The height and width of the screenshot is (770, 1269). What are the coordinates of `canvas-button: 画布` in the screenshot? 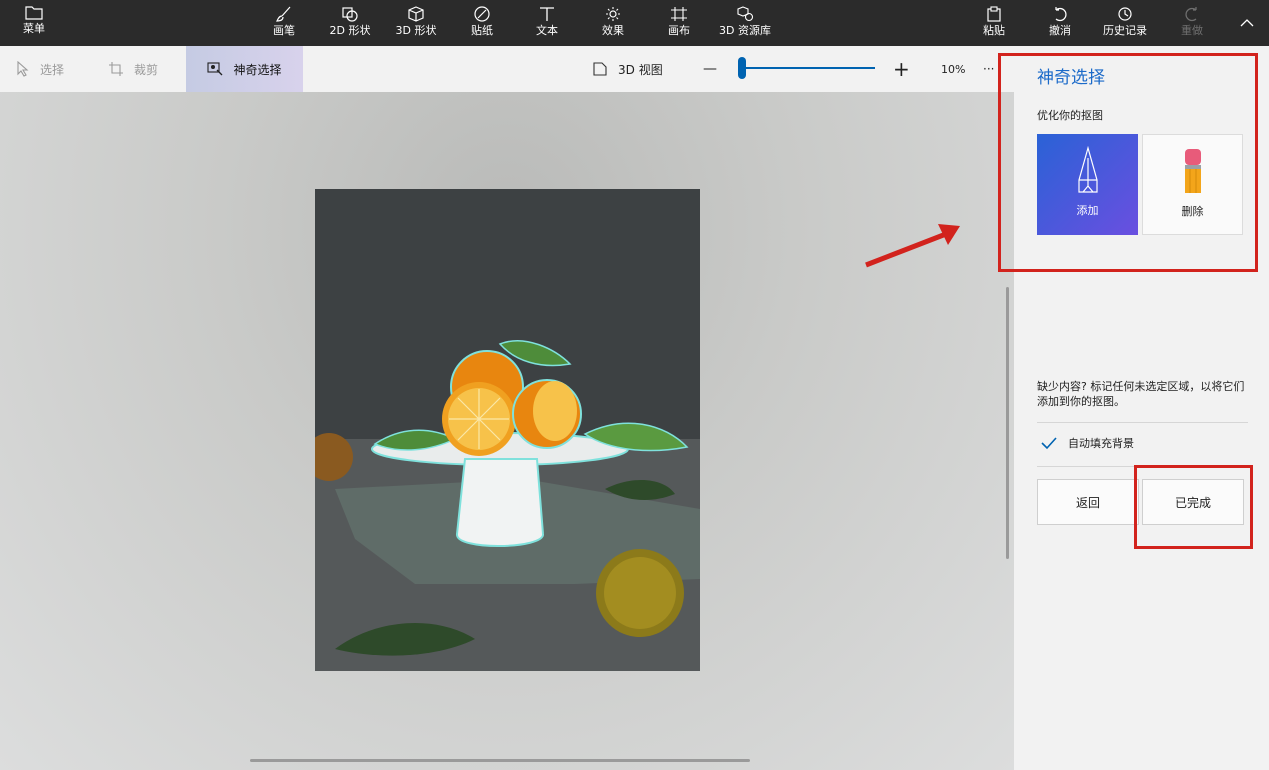 It's located at (679, 23).